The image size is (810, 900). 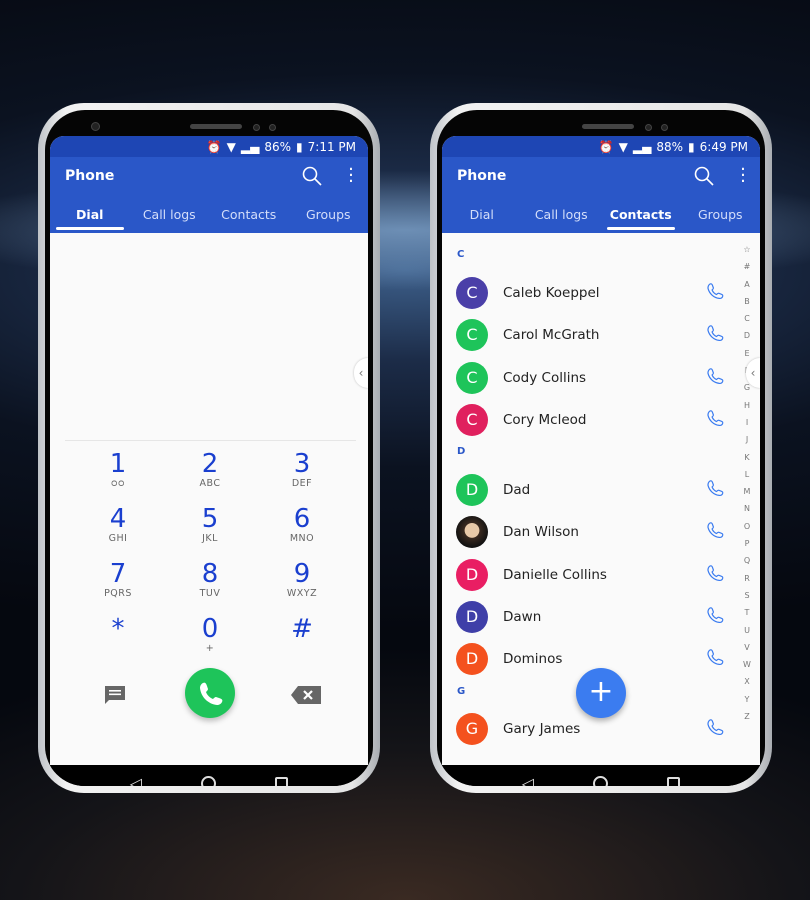 I want to click on index-letter: A, so click(x=747, y=284).